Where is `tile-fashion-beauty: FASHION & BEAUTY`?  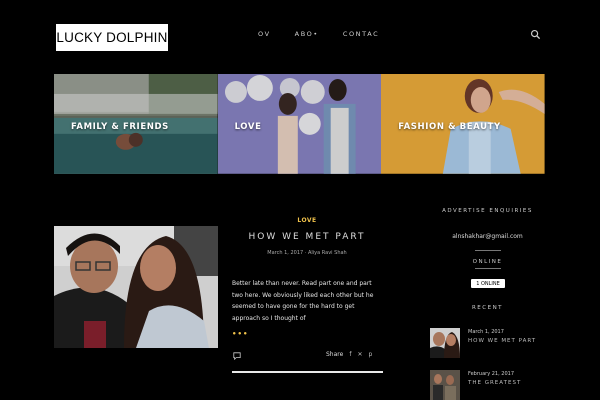 tile-fashion-beauty: FASHION & BEAUTY is located at coordinates (463, 124).